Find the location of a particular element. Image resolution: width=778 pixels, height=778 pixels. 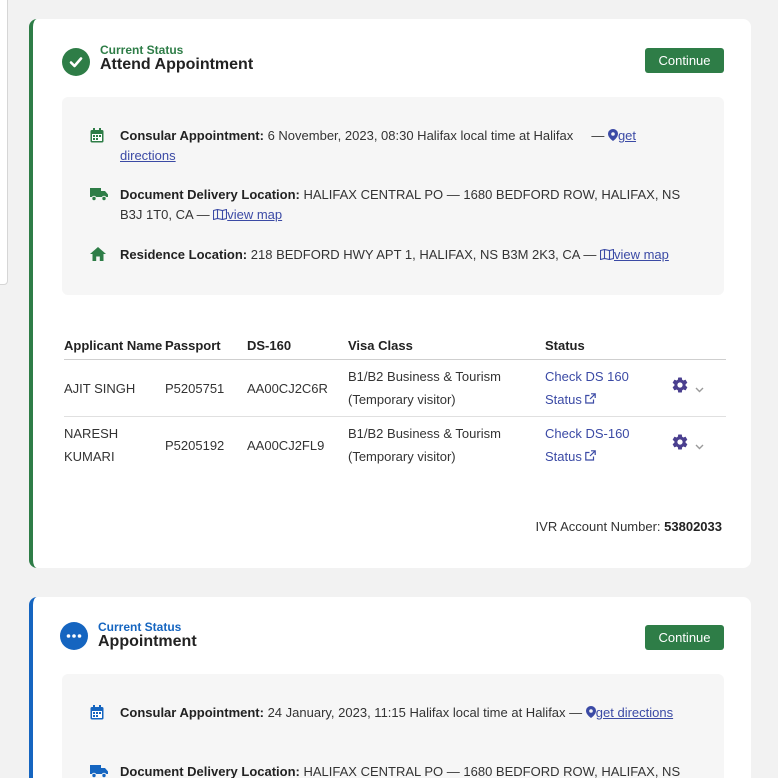

applicant-name: NARESH KUMARI is located at coordinates (91, 445).